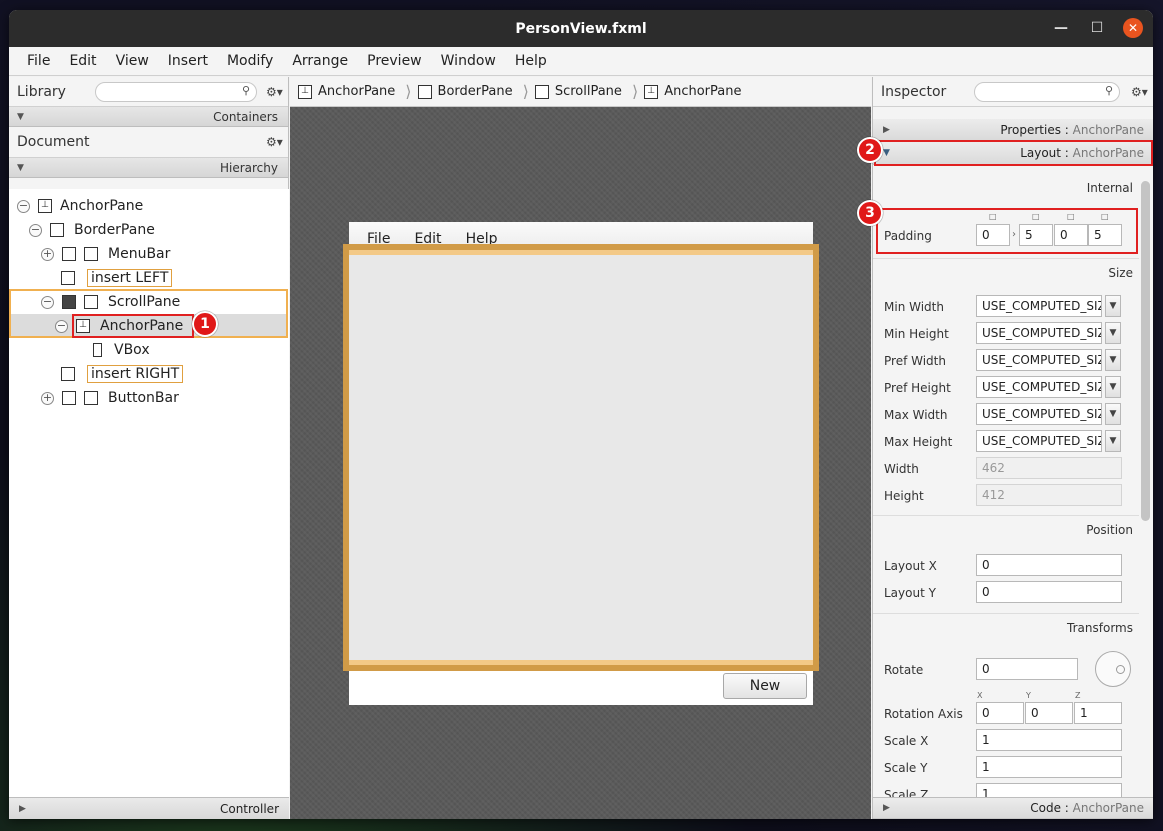 Image resolution: width=1163 pixels, height=831 pixels. I want to click on rotation-axis-label: Rotation Axis, so click(923, 714).